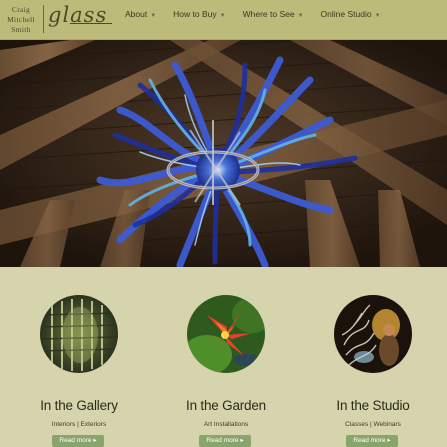  I want to click on card-subtitle: Interiors | Exteriors, so click(79, 424).